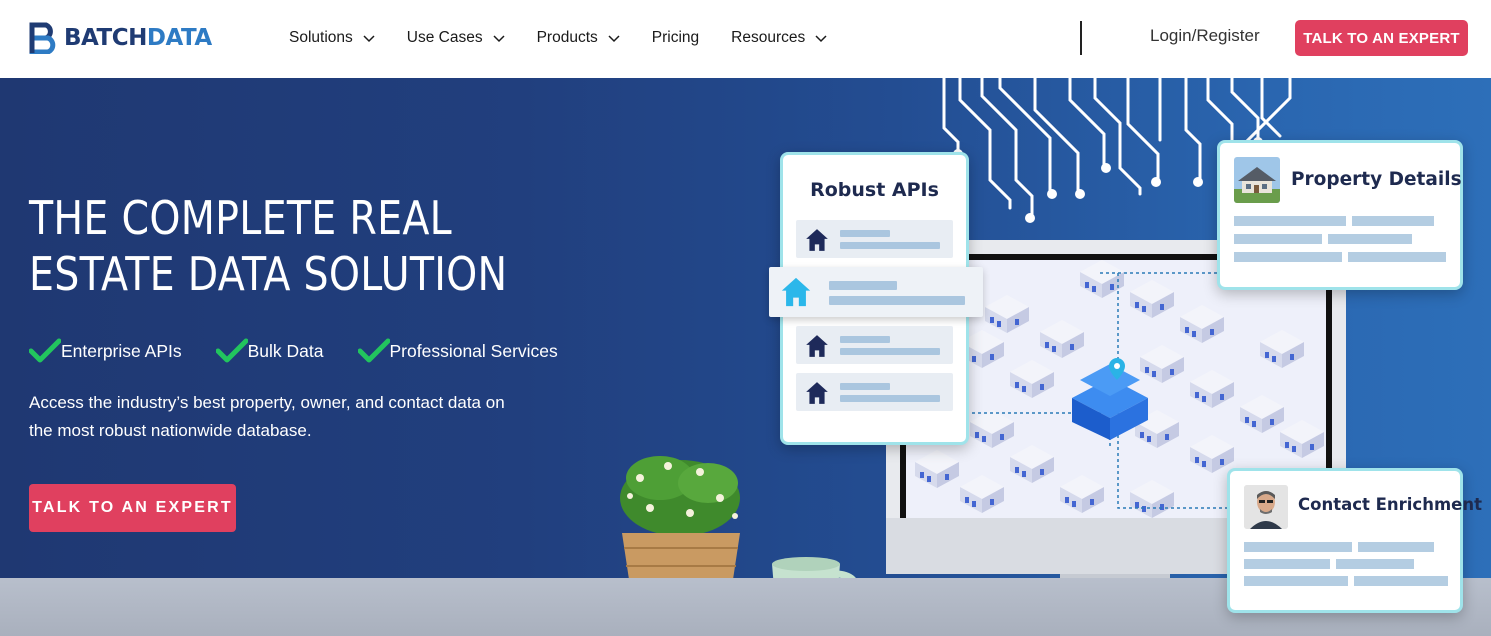  I want to click on menu-item-solutions: Solutions, so click(332, 38).